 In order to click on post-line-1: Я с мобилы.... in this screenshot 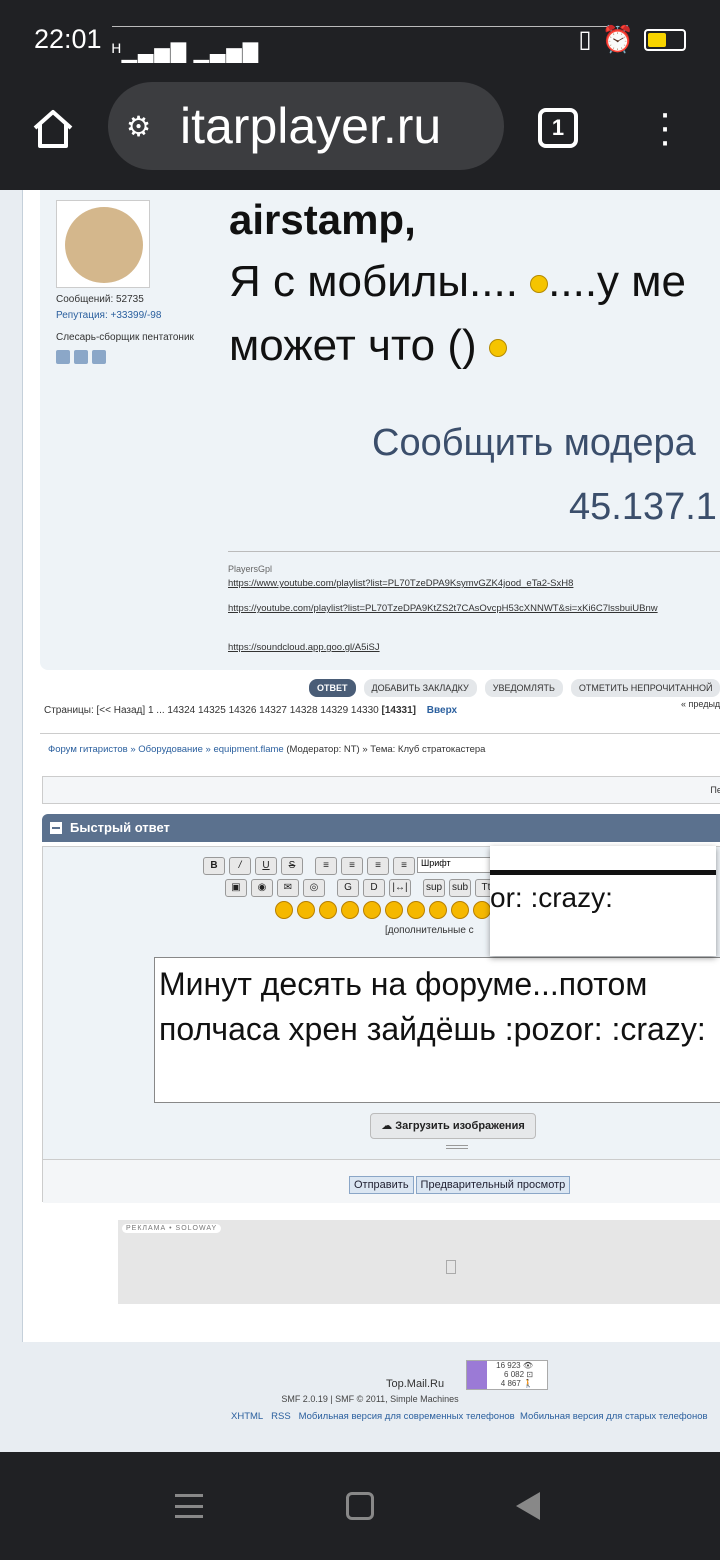, I will do `click(380, 281)`.